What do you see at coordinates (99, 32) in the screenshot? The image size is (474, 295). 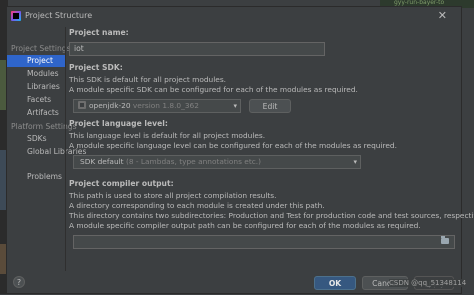 I see `project-name-label: Project name:` at bounding box center [99, 32].